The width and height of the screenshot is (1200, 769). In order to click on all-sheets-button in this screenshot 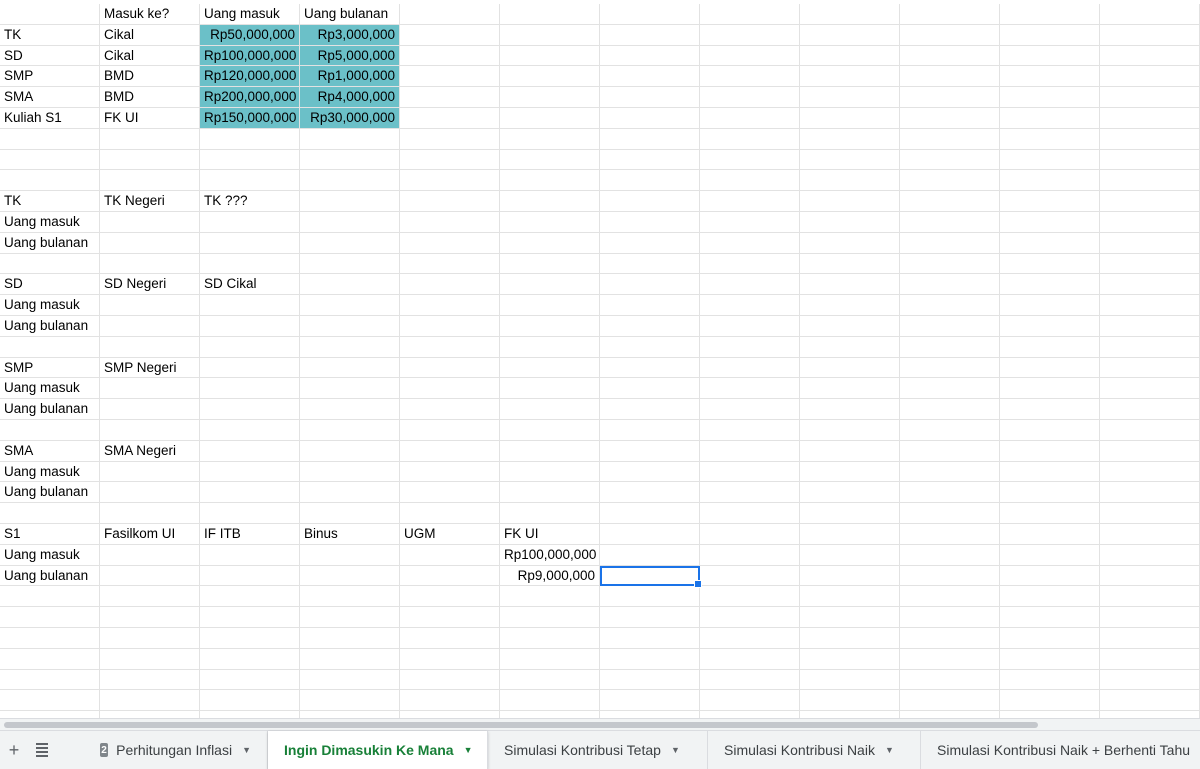, I will do `click(42, 750)`.